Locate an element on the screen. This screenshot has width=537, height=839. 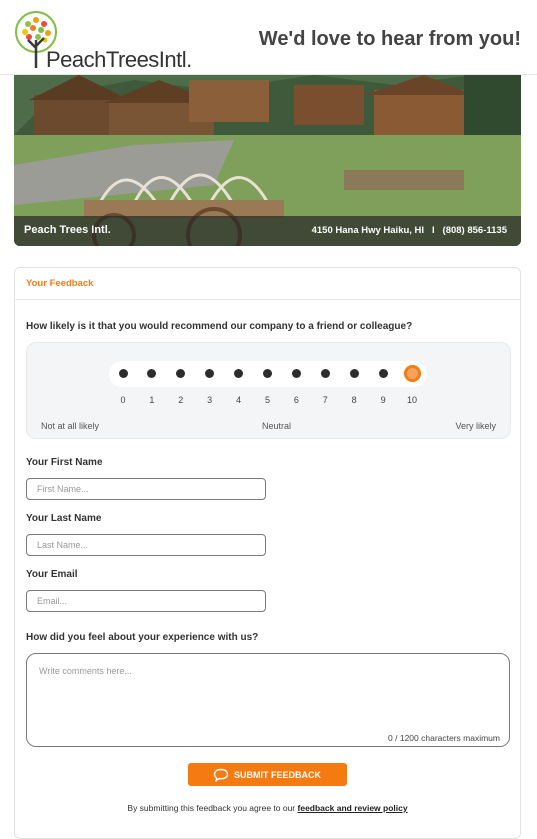
nps-option-label: 1 is located at coordinates (152, 400).